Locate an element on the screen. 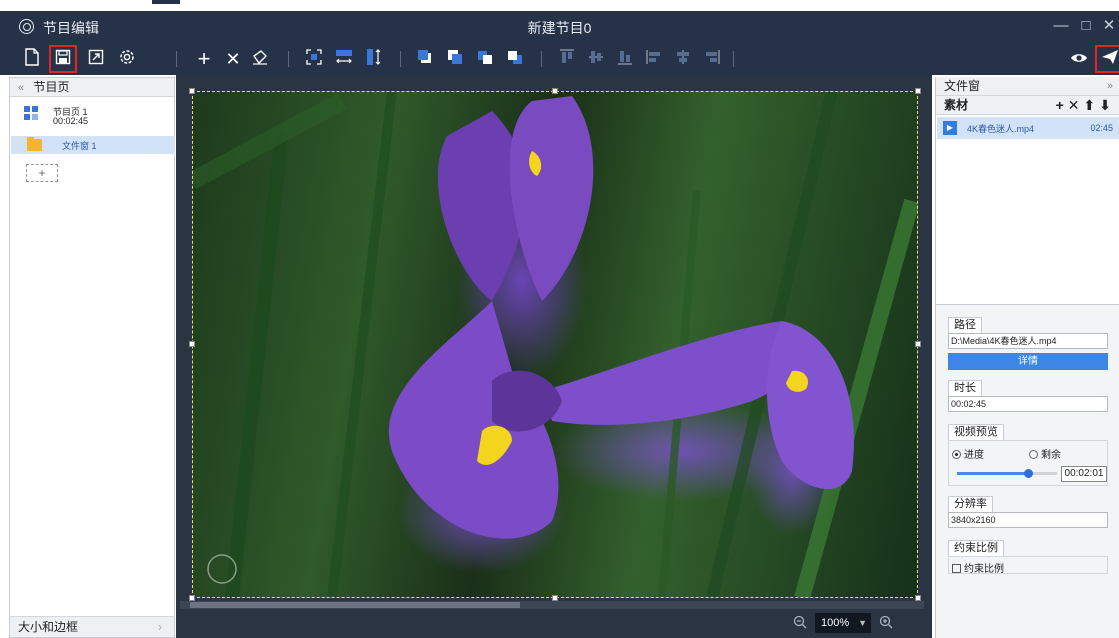 Image resolution: width=1119 pixels, height=638 pixels. details-button: 详情 is located at coordinates (1028, 361).